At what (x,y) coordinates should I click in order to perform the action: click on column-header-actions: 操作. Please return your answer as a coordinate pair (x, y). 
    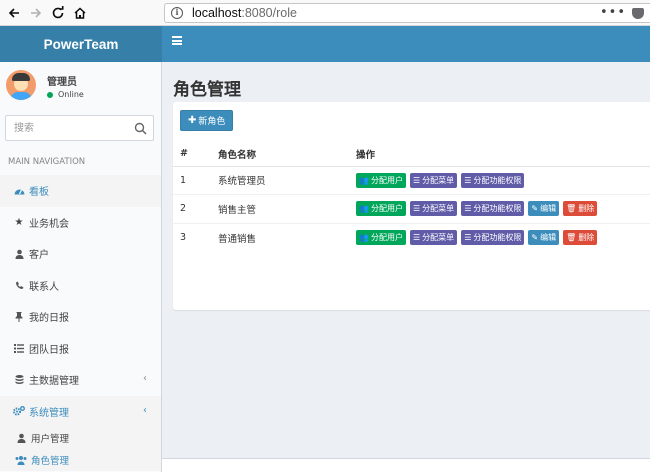
    Looking at the image, I should click on (499, 154).